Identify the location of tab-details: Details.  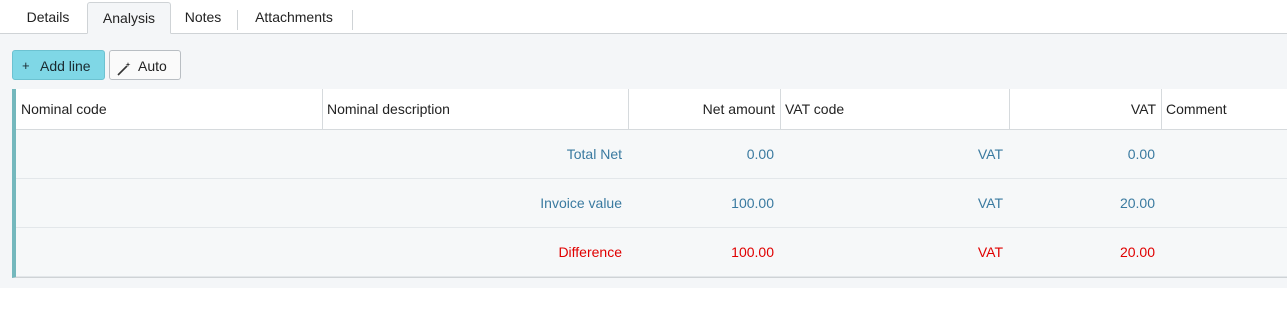
(48, 17).